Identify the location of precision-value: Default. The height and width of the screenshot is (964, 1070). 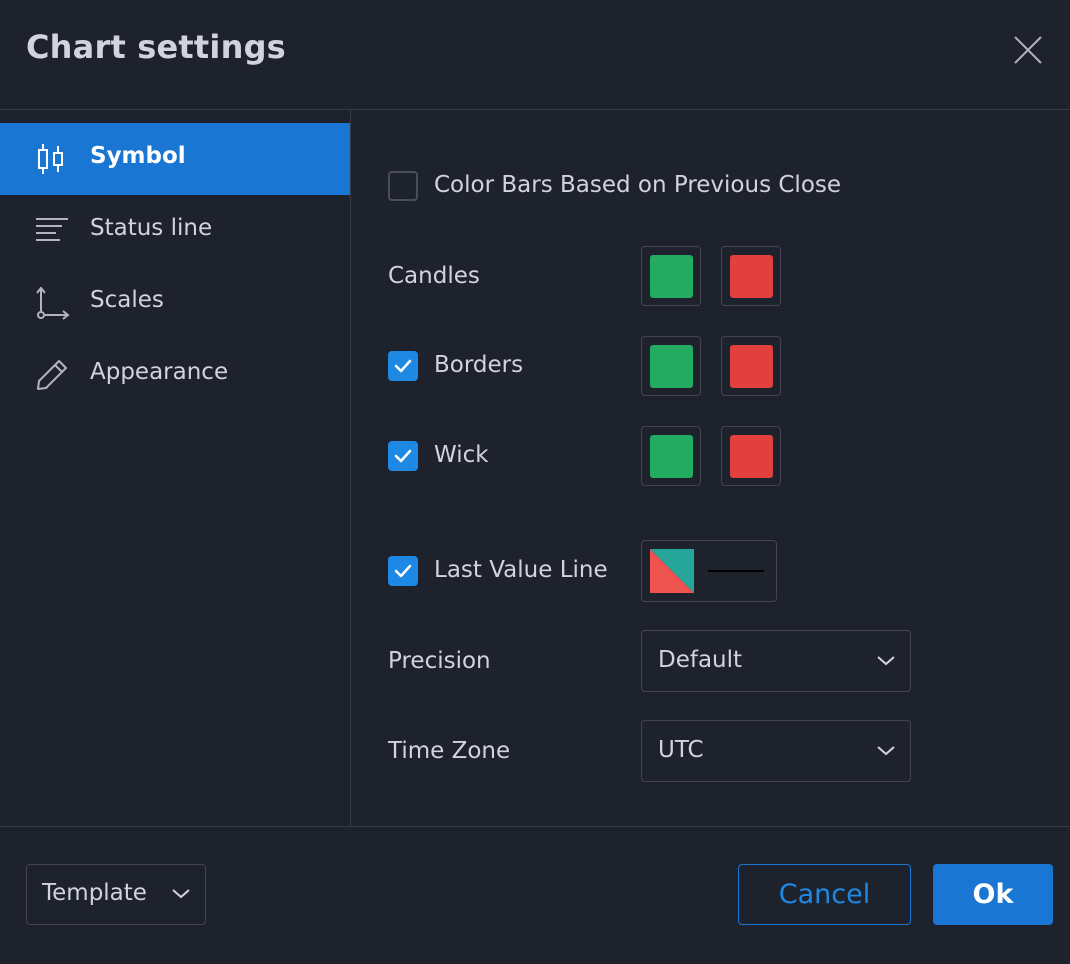
(700, 660).